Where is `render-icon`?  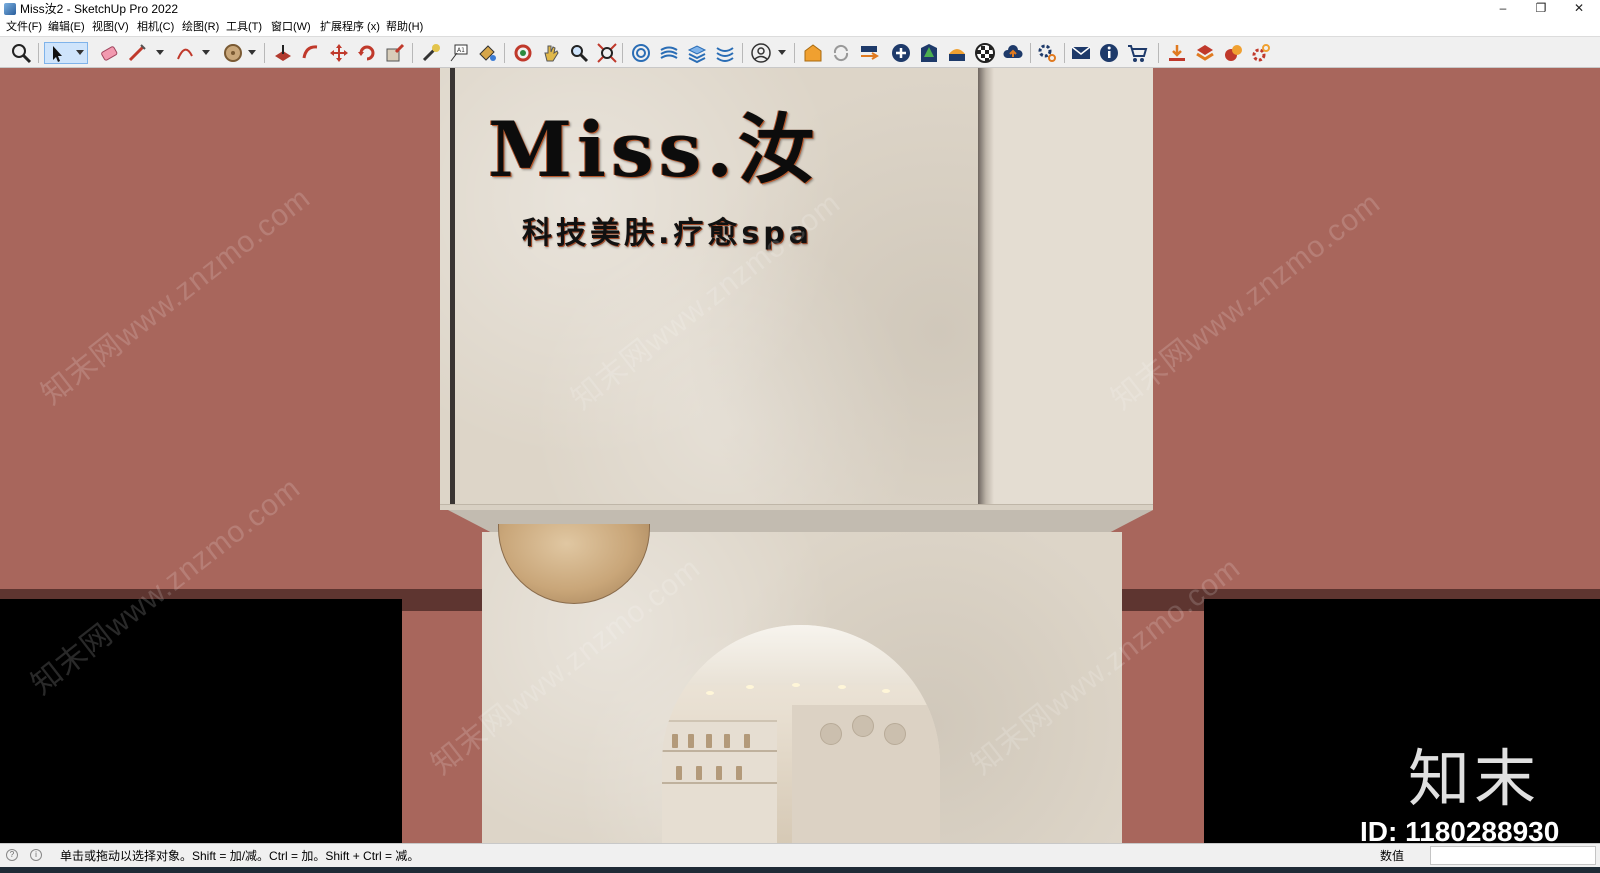
render-icon is located at coordinates (1233, 53).